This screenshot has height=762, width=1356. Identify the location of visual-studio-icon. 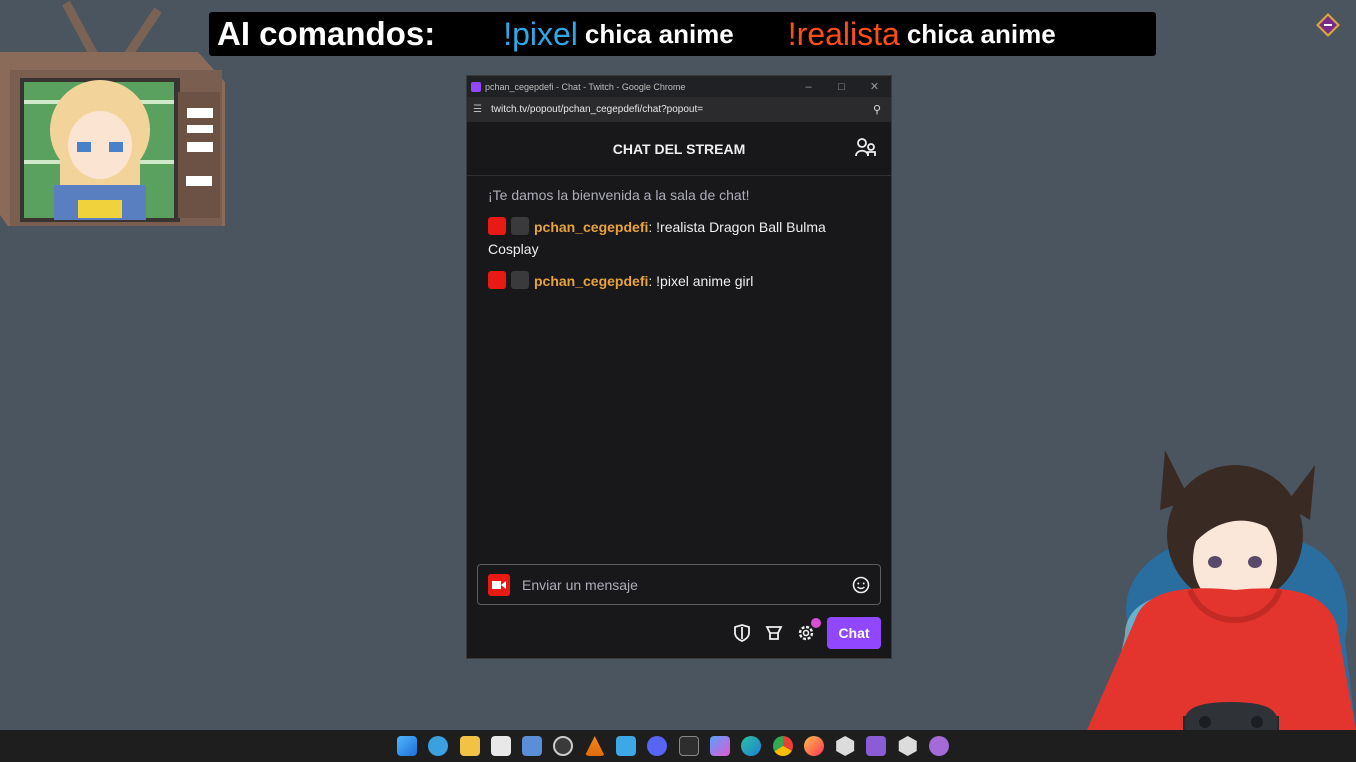
(876, 746).